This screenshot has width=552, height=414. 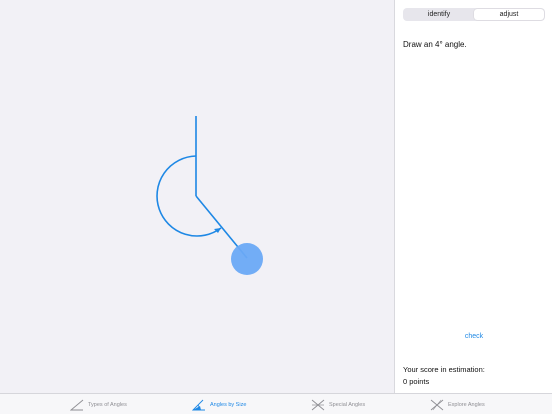 What do you see at coordinates (247, 259) in the screenshot?
I see `drag-handle` at bounding box center [247, 259].